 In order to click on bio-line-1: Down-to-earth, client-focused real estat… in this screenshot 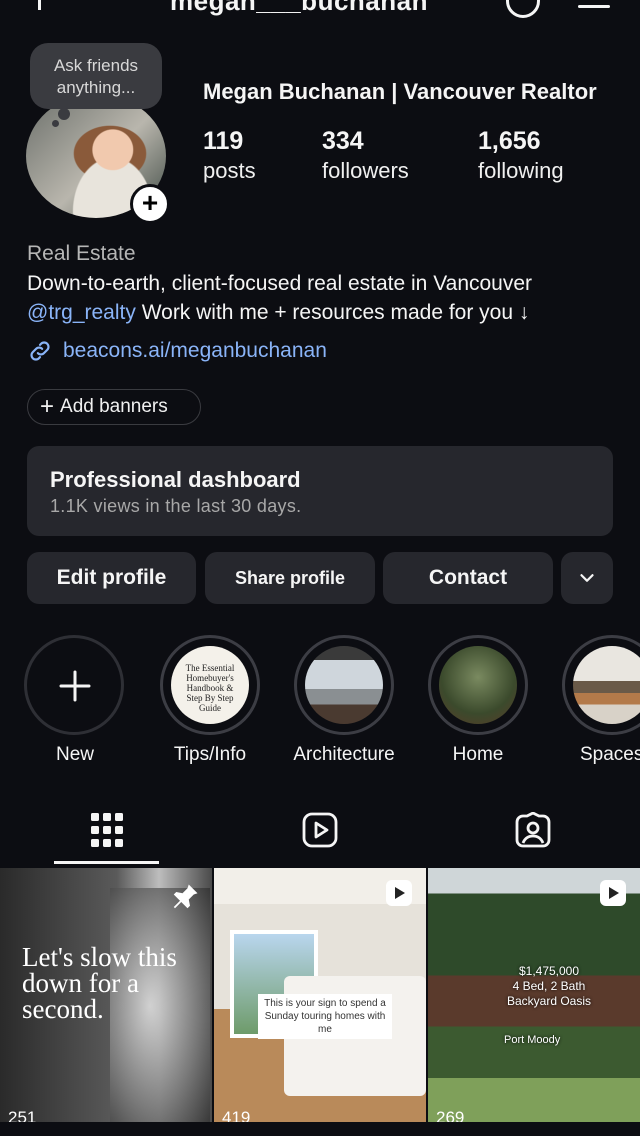, I will do `click(280, 283)`.